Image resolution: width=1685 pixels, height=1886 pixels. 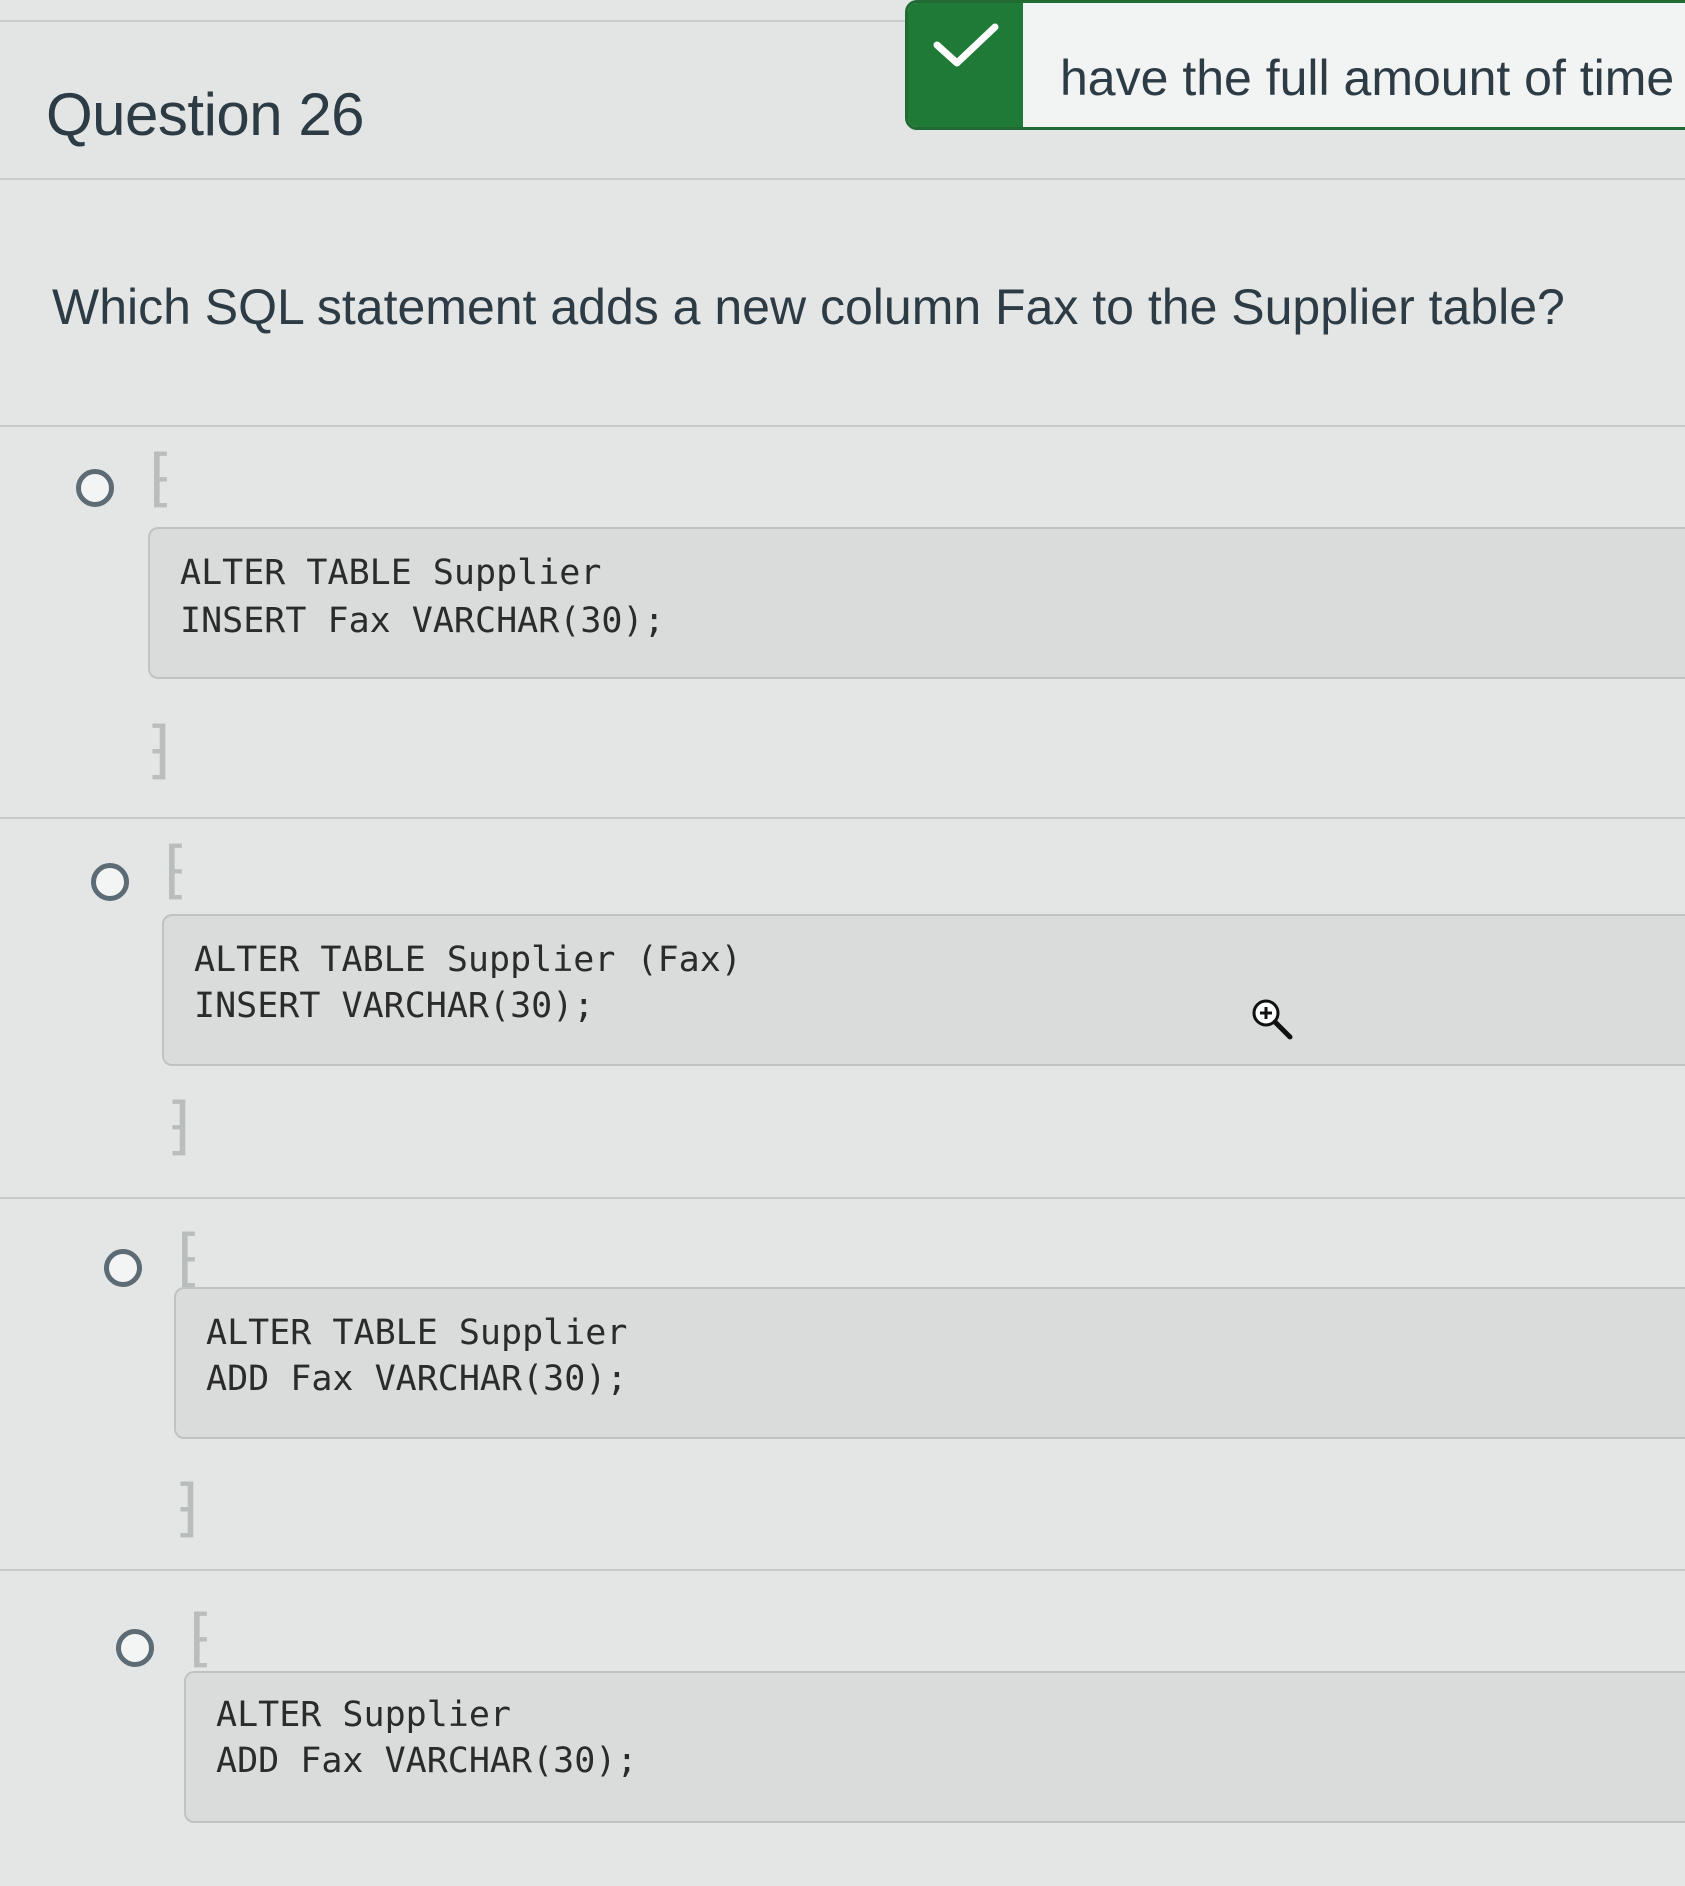 I want to click on code-line: ALTER Supplier, so click(x=364, y=1715).